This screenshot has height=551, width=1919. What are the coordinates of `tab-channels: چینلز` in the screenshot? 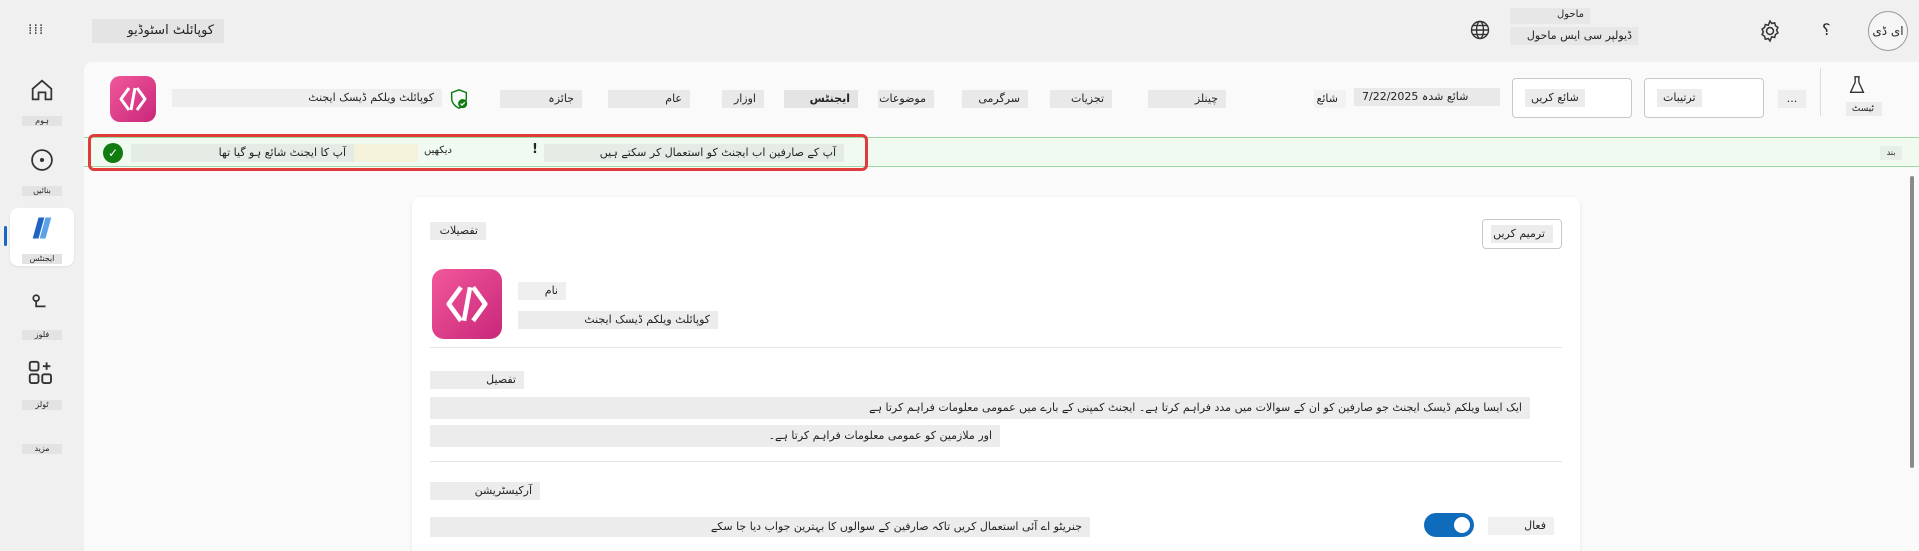 It's located at (1187, 99).